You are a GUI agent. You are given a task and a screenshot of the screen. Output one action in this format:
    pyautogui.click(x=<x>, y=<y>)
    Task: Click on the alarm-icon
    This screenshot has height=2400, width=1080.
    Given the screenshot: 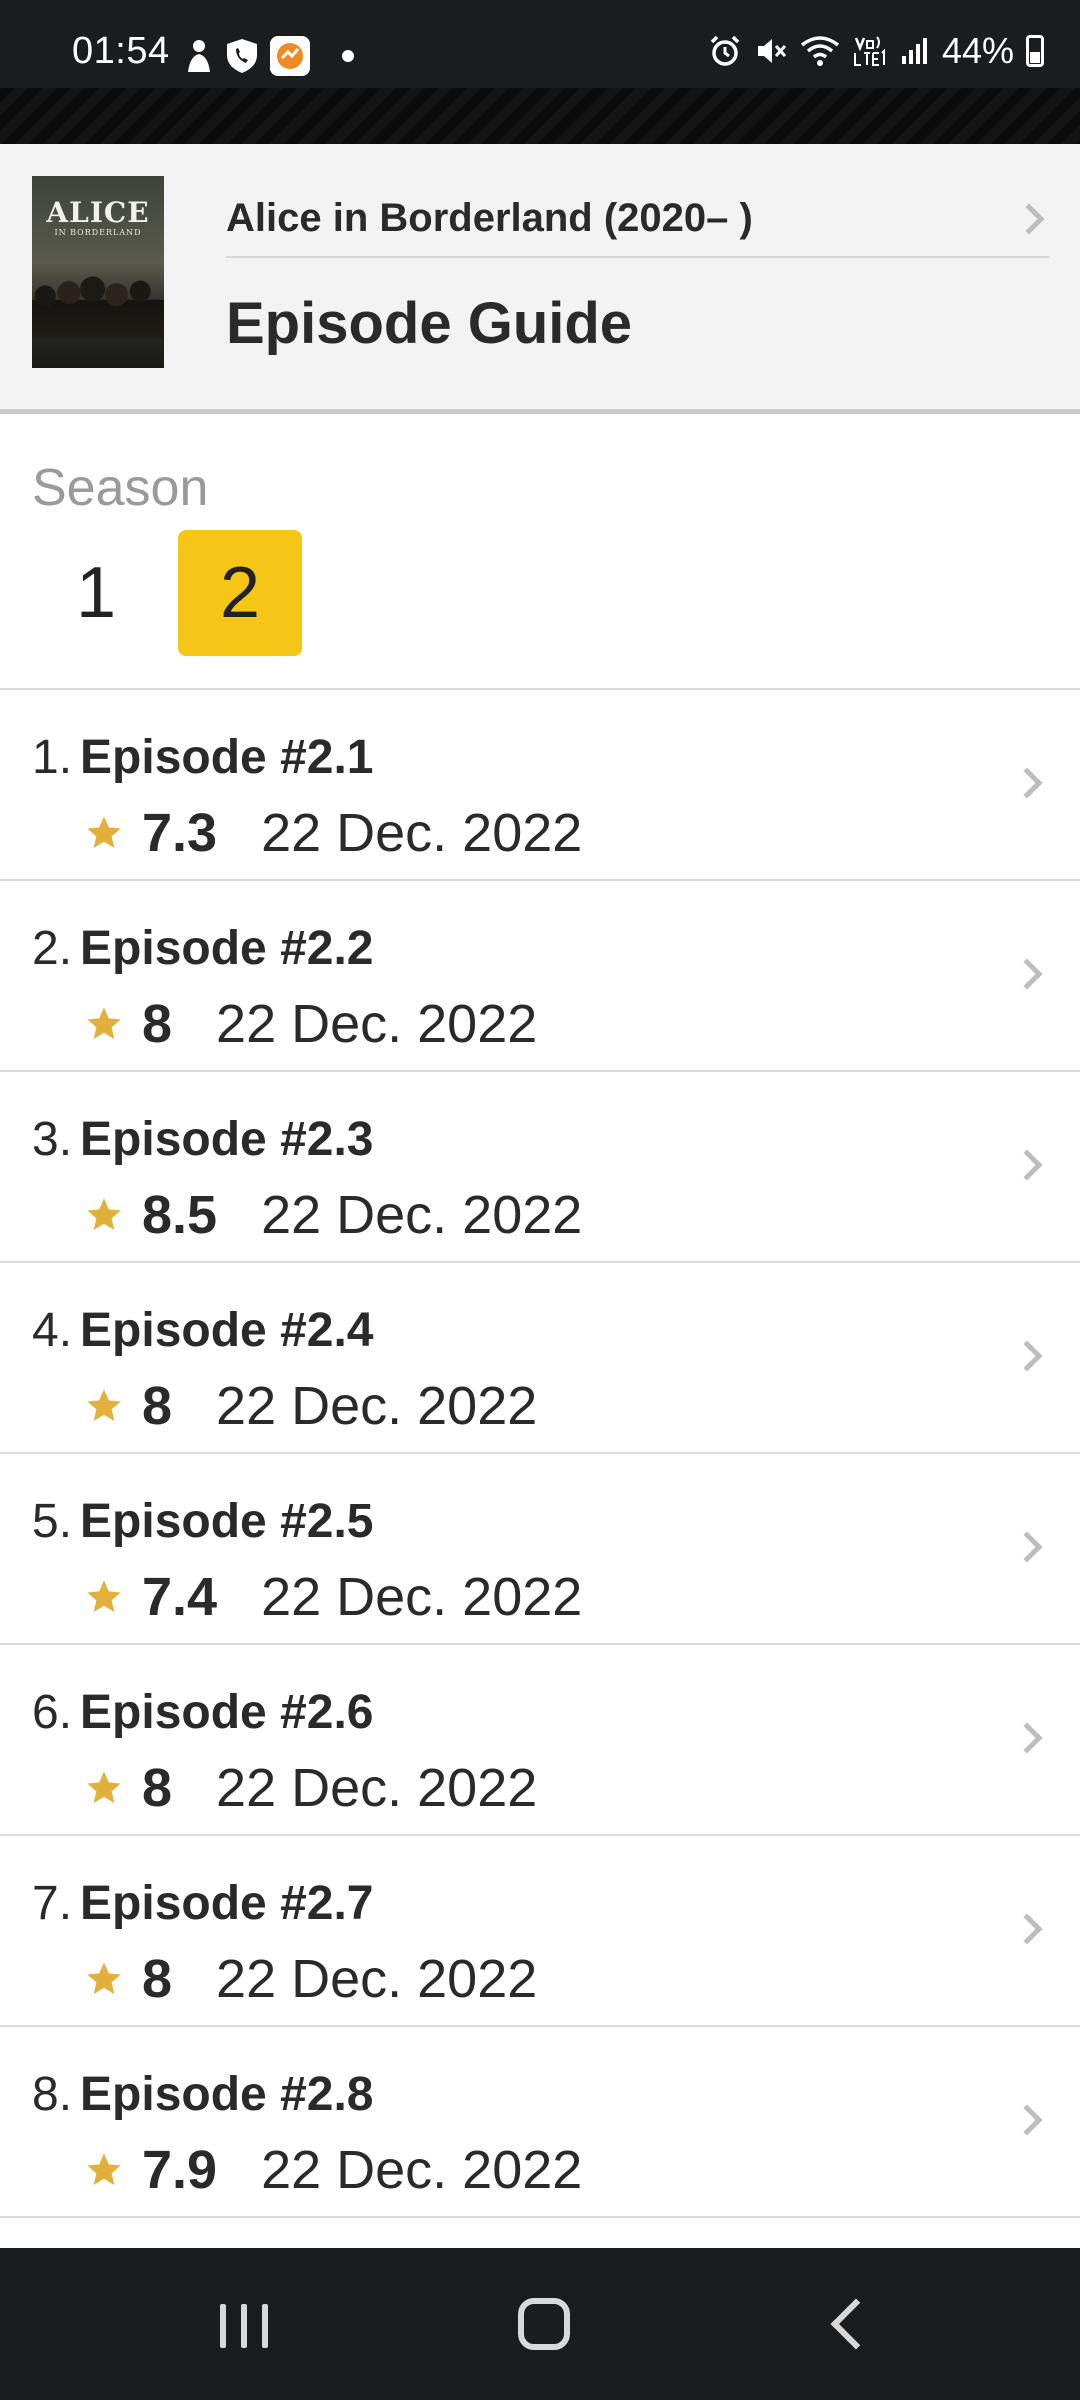 What is the action you would take?
    pyautogui.click(x=725, y=51)
    